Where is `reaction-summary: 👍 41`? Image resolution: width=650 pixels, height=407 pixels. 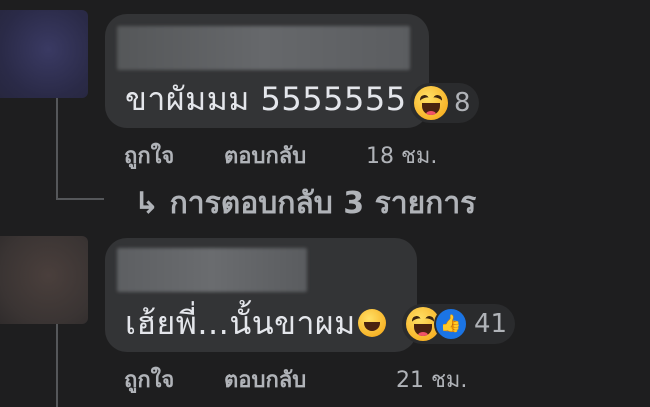 reaction-summary: 👍 41 is located at coordinates (459, 324).